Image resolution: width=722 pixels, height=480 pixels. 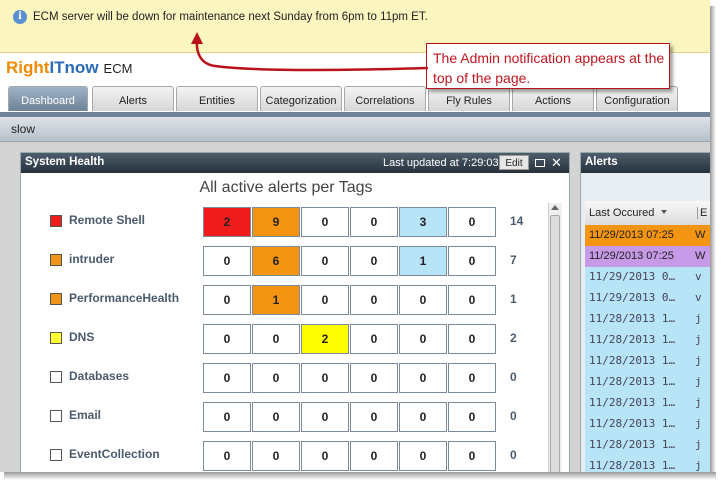 What do you see at coordinates (360, 476) in the screenshot?
I see `page-shadow-bottom` at bounding box center [360, 476].